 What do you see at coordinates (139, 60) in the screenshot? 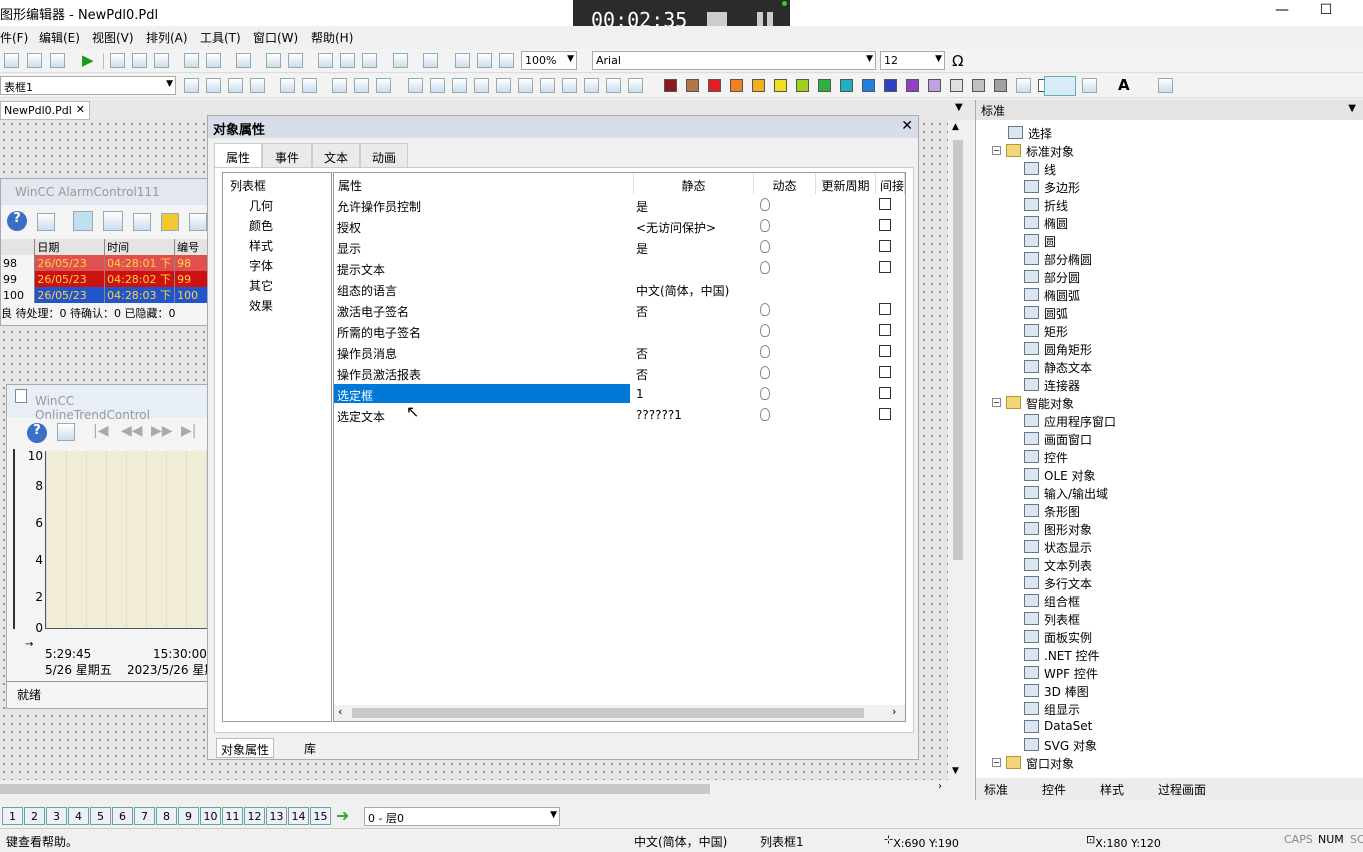
I see `copy-icon` at bounding box center [139, 60].